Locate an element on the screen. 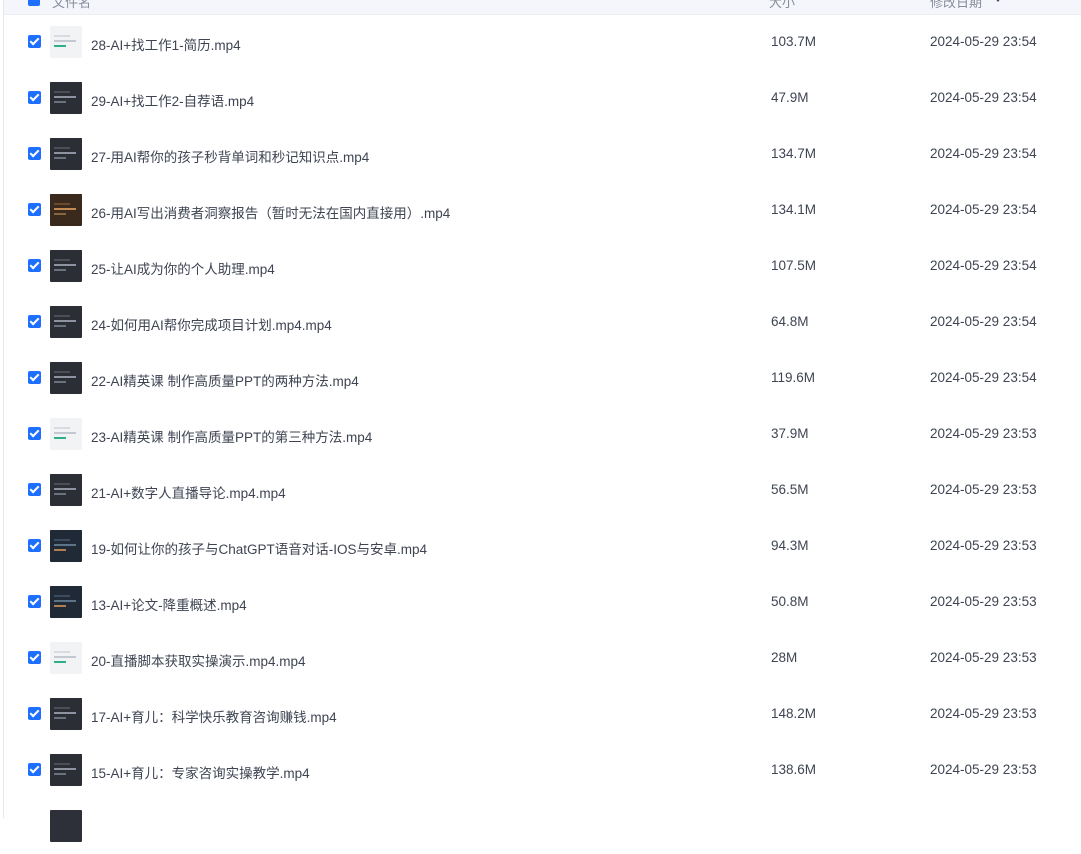  file-size: 28M is located at coordinates (784, 657).